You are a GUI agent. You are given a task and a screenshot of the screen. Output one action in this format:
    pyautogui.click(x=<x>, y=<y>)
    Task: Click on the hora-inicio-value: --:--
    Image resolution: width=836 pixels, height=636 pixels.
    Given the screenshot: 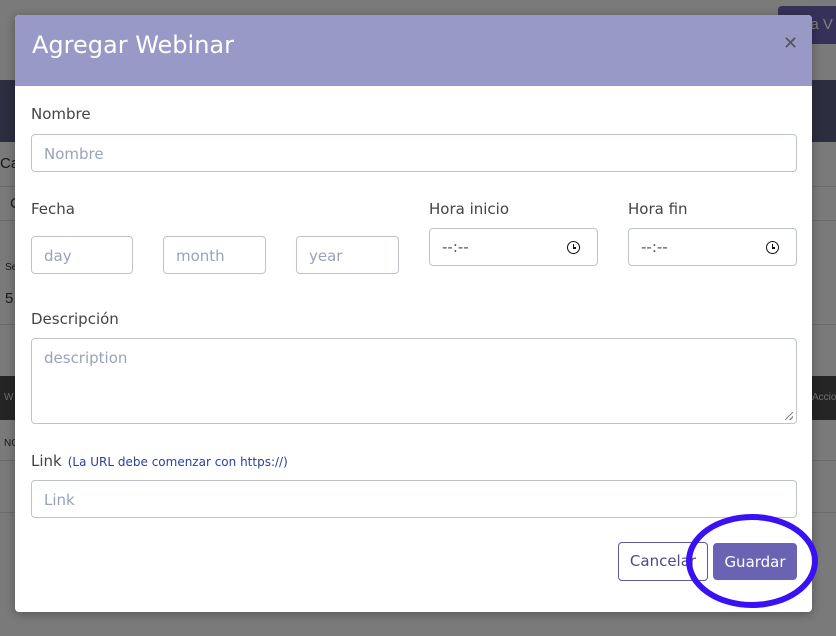 What is the action you would take?
    pyautogui.click(x=455, y=247)
    